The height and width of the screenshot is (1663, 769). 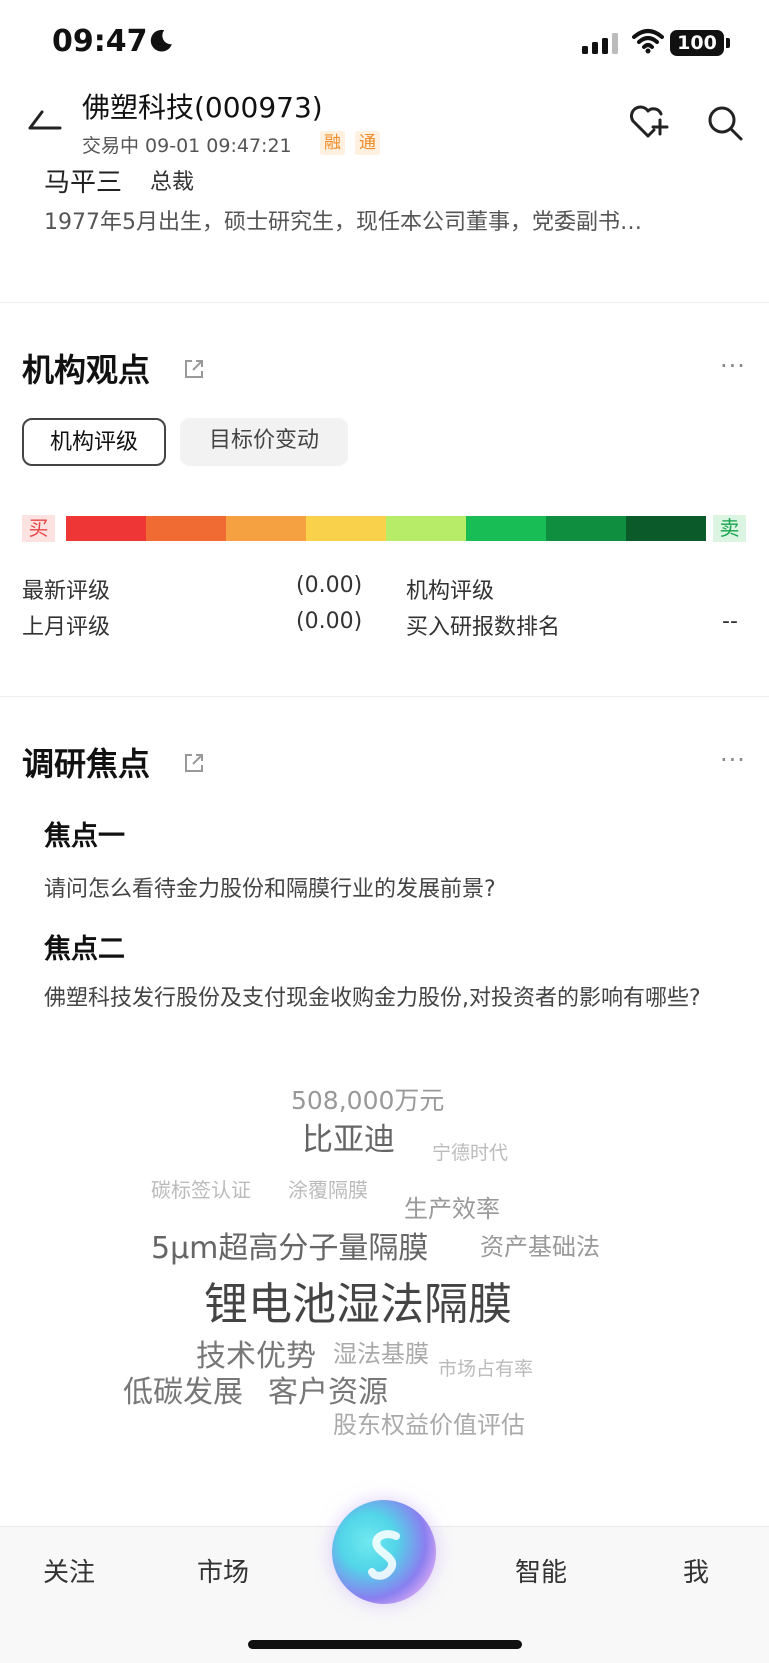 I want to click on wifi-icon, so click(x=648, y=41).